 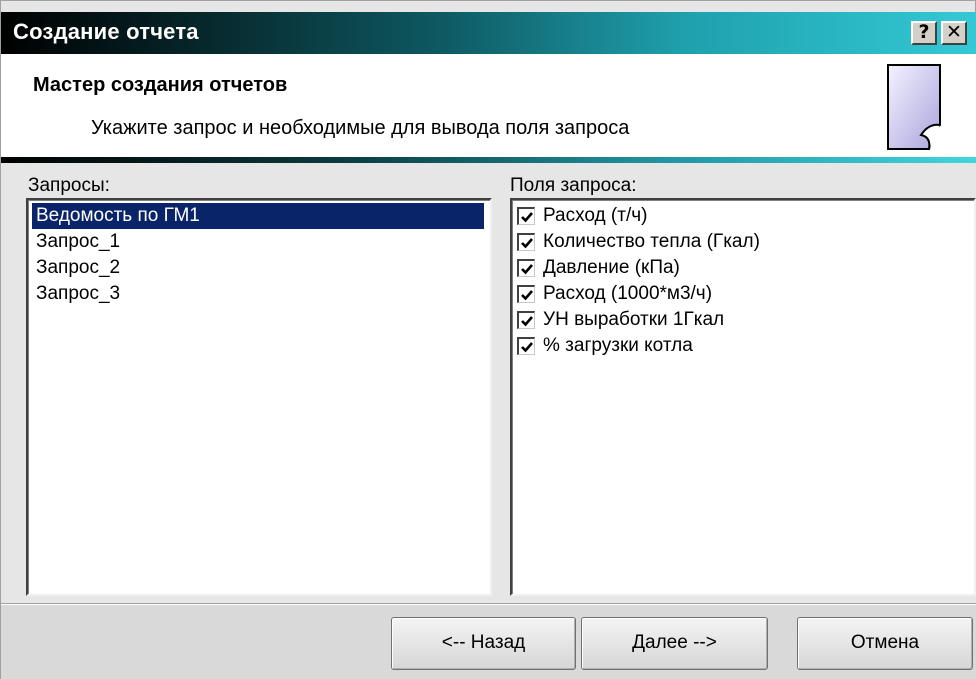 What do you see at coordinates (634, 319) in the screenshot?
I see `field-label: УН выработки 1Гкал` at bounding box center [634, 319].